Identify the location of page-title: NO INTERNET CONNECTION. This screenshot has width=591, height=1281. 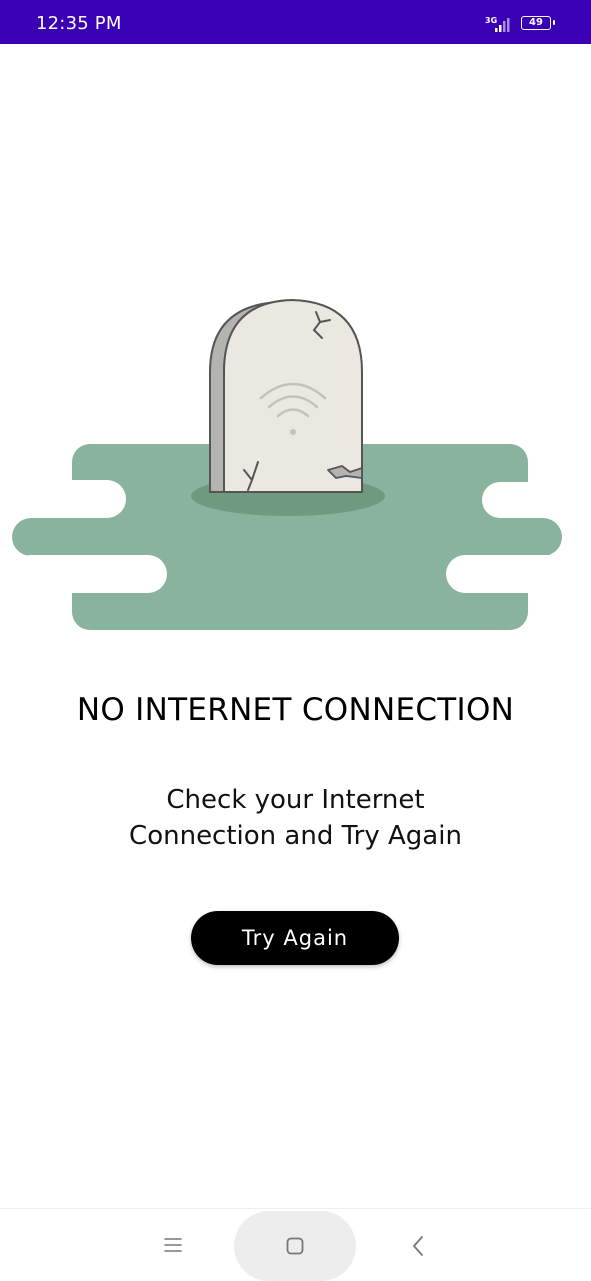
(295, 710).